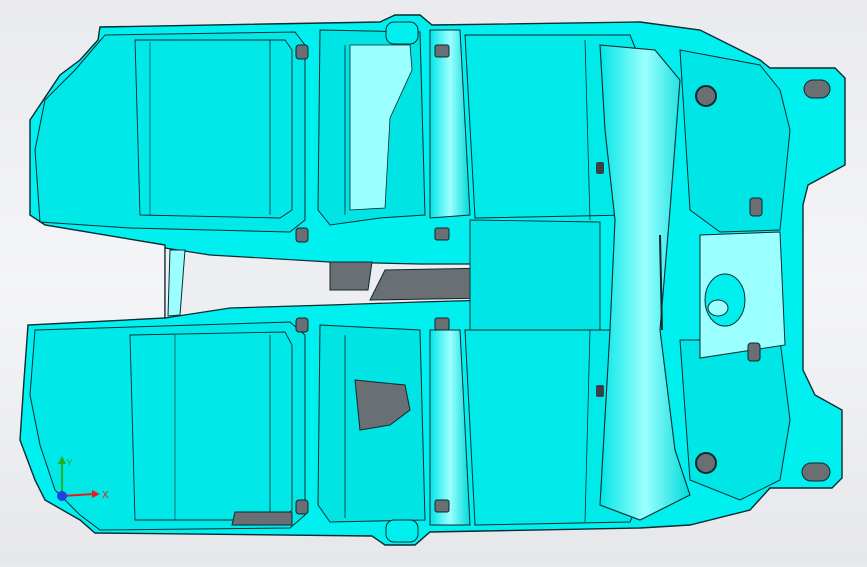  Describe the element at coordinates (62, 496) in the screenshot. I see `z-axis-icon` at that location.